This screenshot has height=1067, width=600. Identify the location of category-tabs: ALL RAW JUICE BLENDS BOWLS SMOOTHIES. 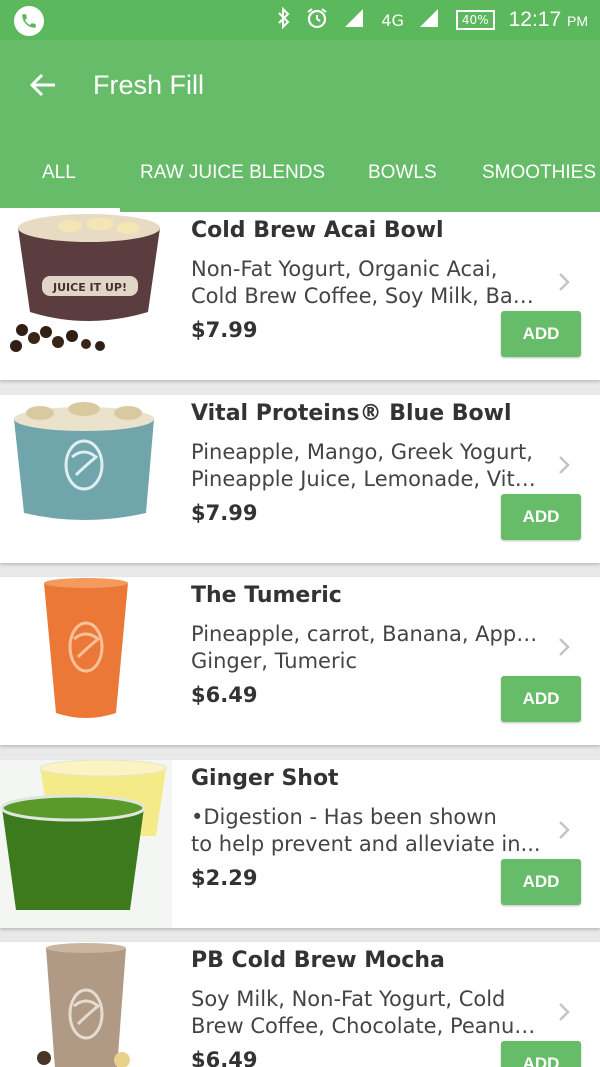
(300, 181).